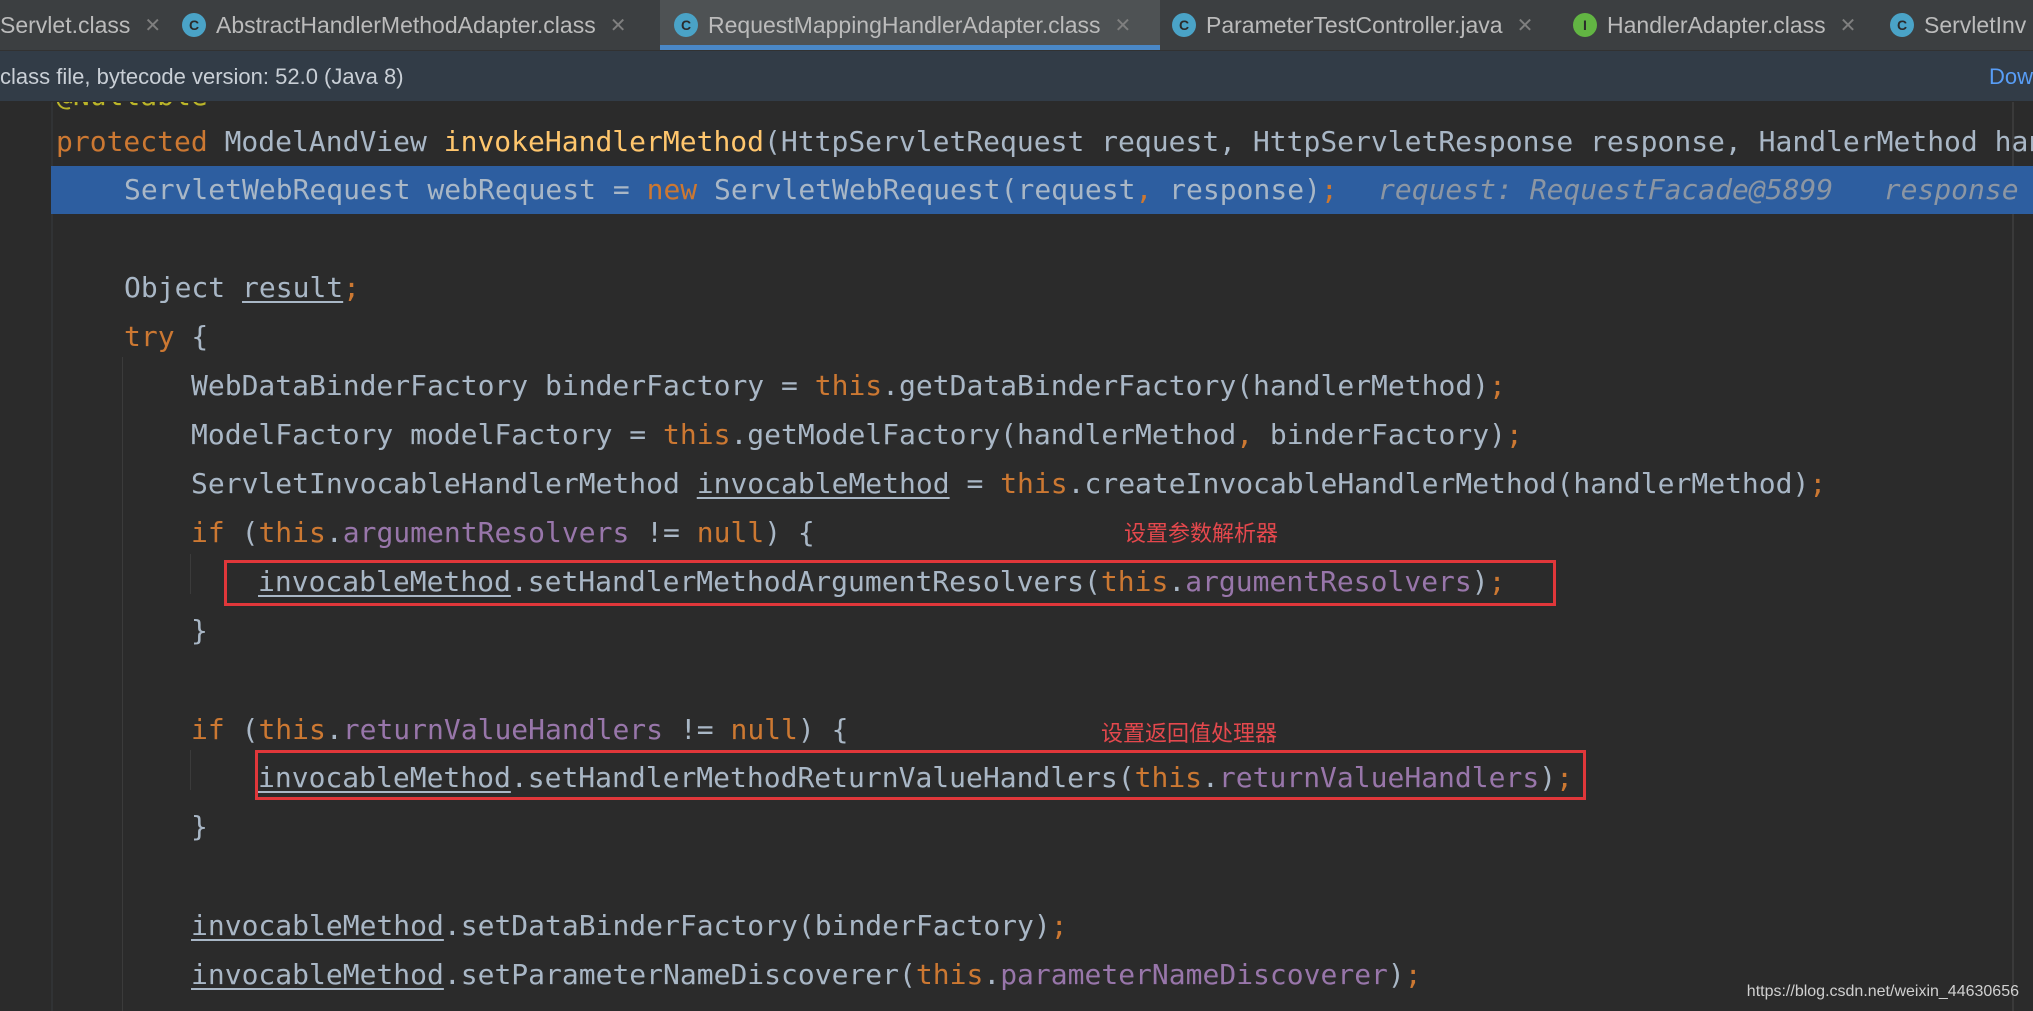  What do you see at coordinates (904, 24) in the screenshot?
I see `tab-label: RequestMappingHandlerAdapter.class` at bounding box center [904, 24].